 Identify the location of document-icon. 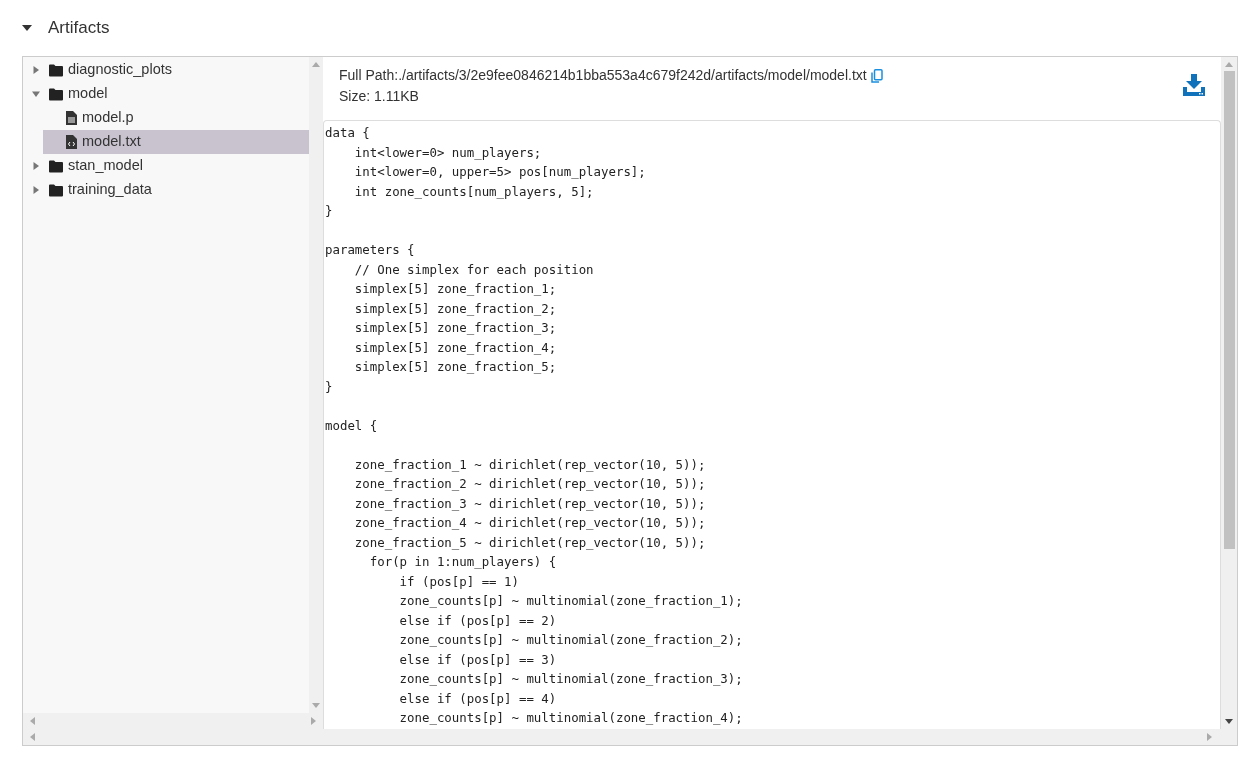
(71, 118).